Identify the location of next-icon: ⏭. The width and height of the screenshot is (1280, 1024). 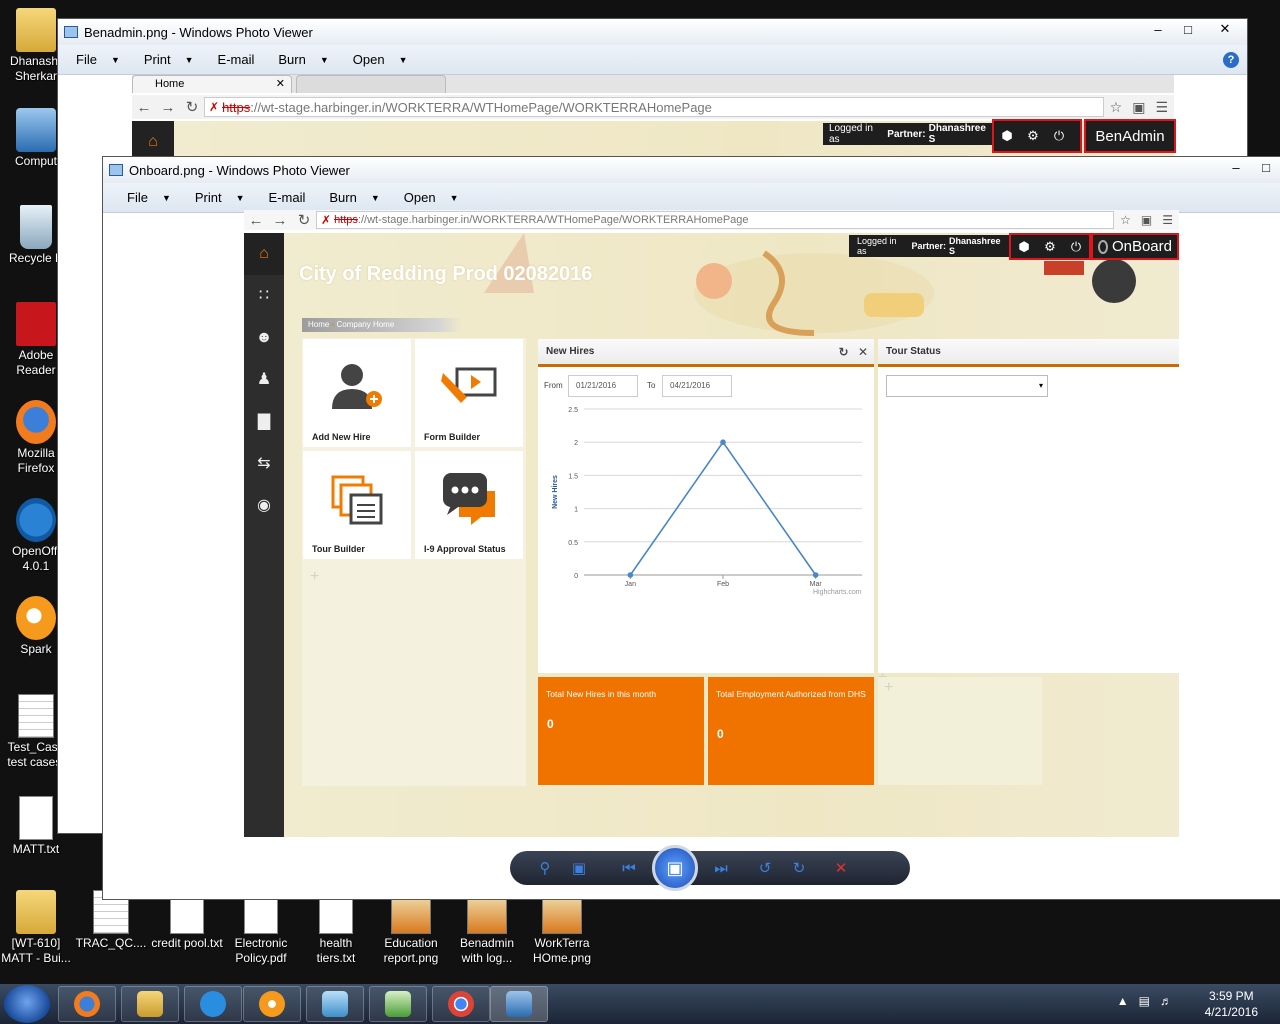
(721, 868).